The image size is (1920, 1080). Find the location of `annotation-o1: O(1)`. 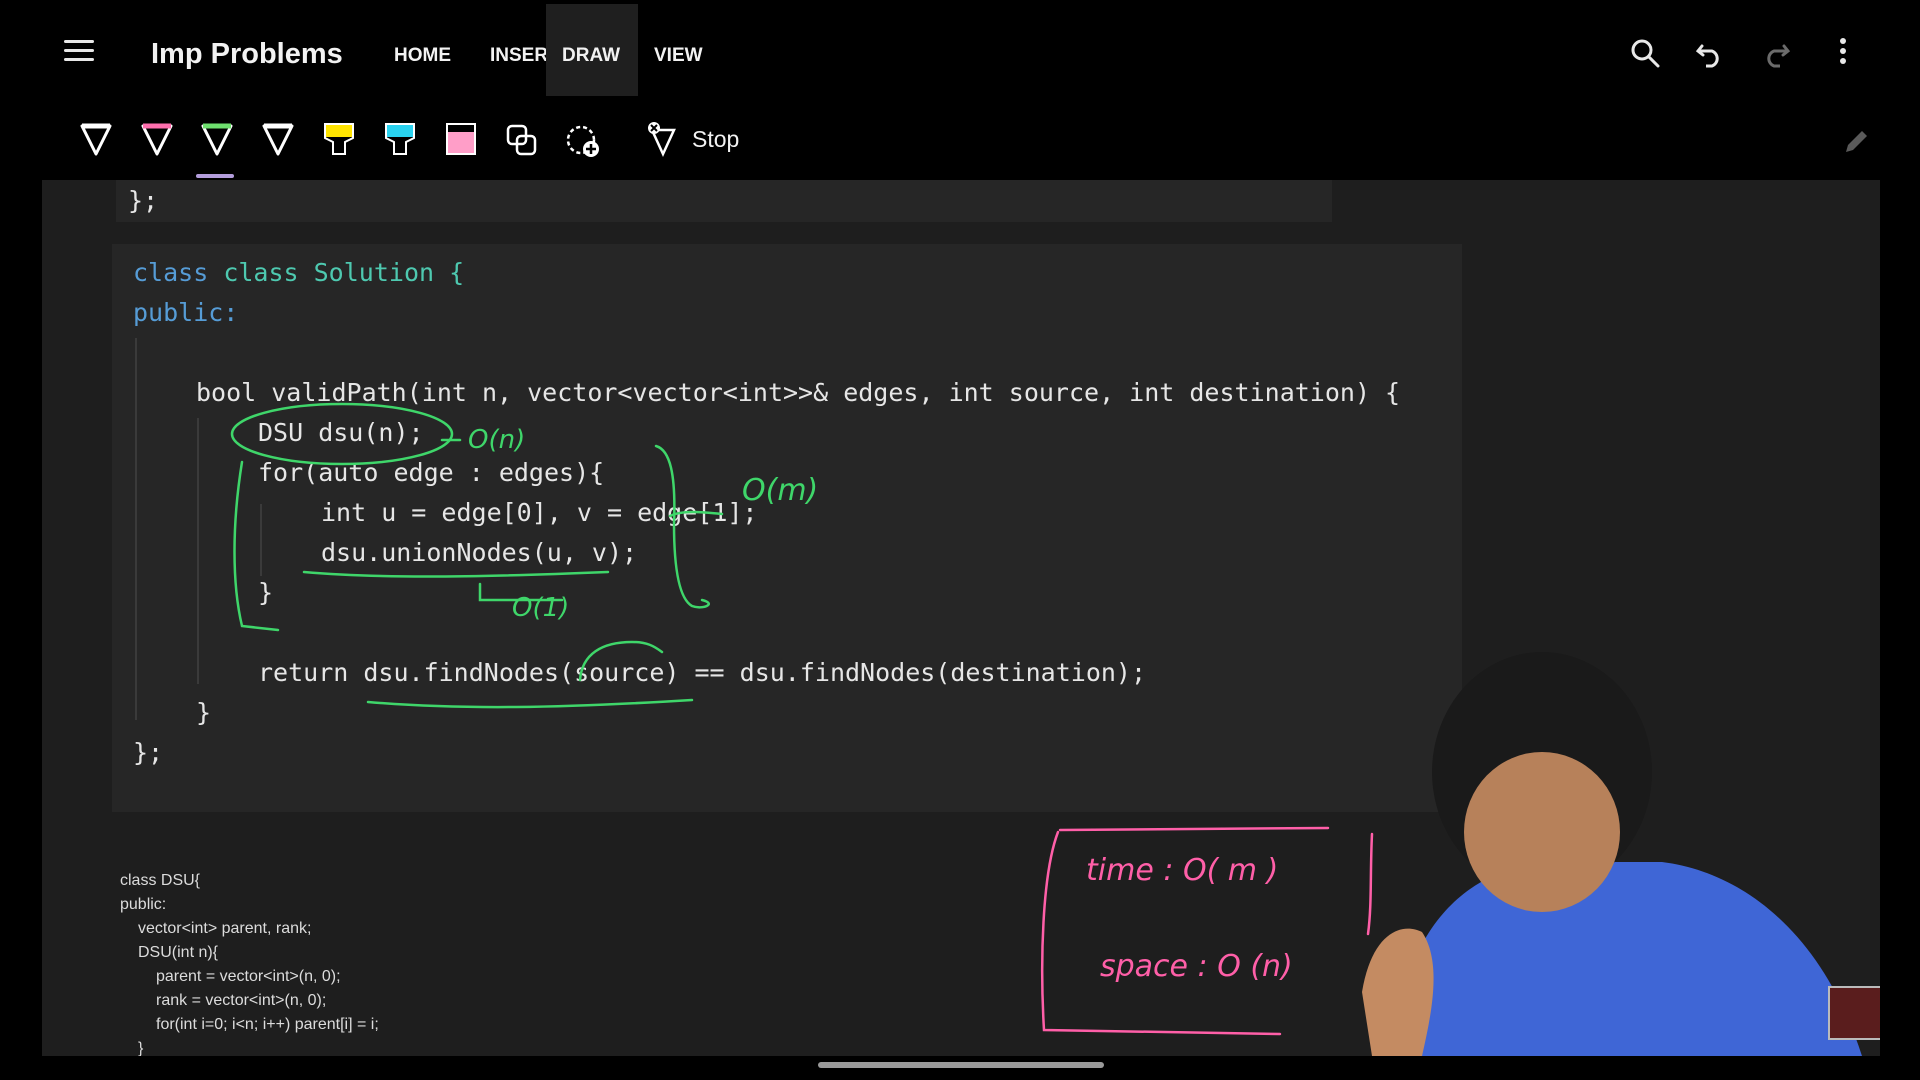

annotation-o1: O(1) is located at coordinates (540, 608).